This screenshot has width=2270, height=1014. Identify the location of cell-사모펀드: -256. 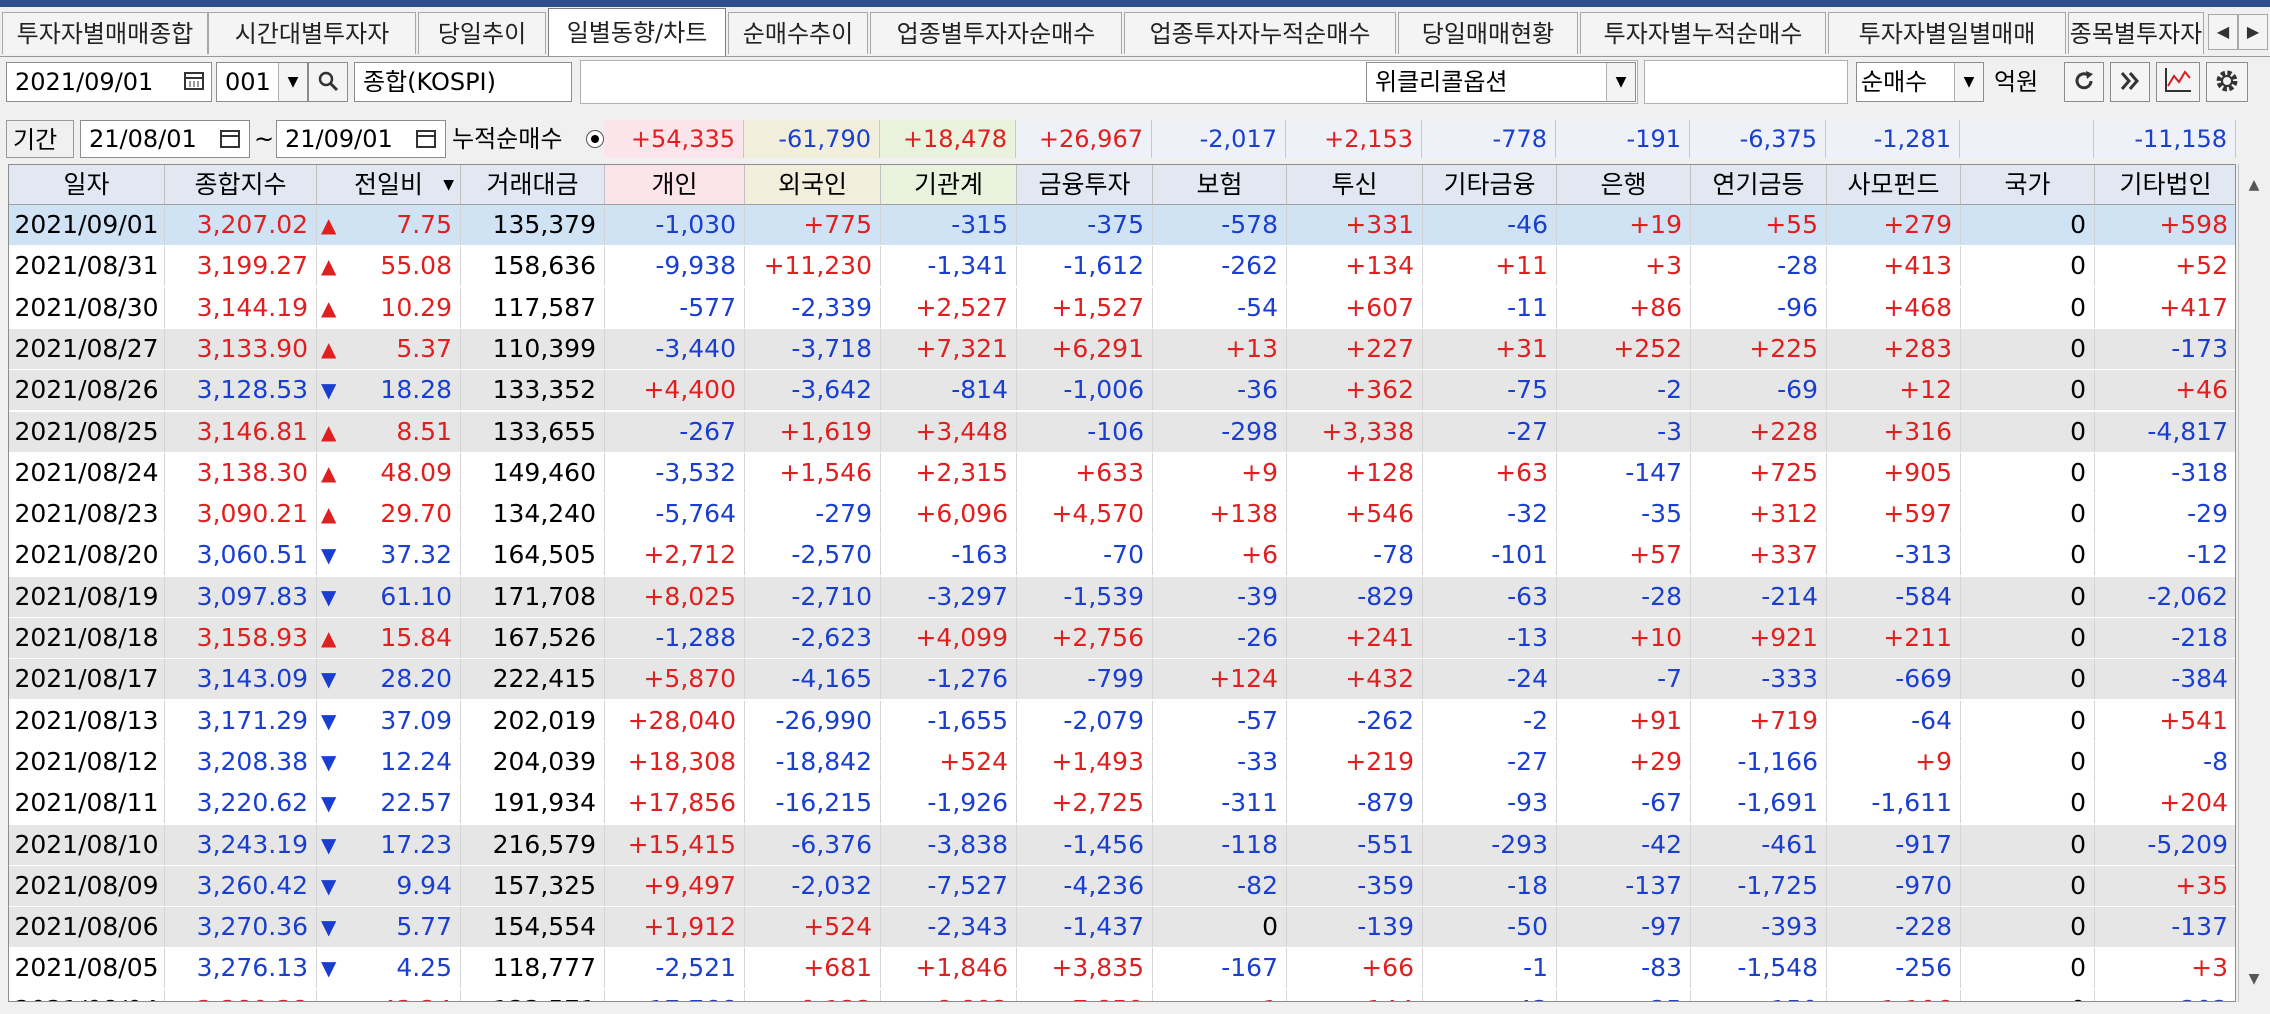
(1894, 968).